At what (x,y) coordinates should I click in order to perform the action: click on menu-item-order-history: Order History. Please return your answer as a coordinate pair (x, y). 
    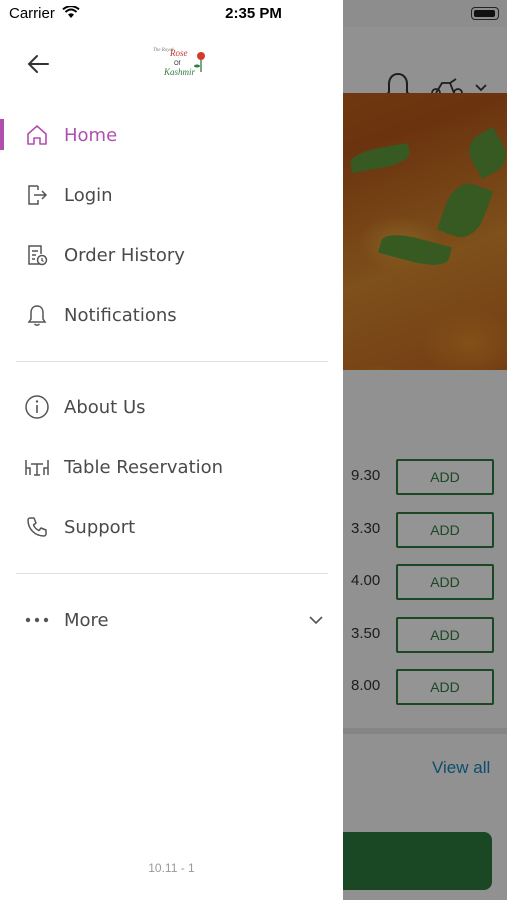
    Looking at the image, I should click on (171, 255).